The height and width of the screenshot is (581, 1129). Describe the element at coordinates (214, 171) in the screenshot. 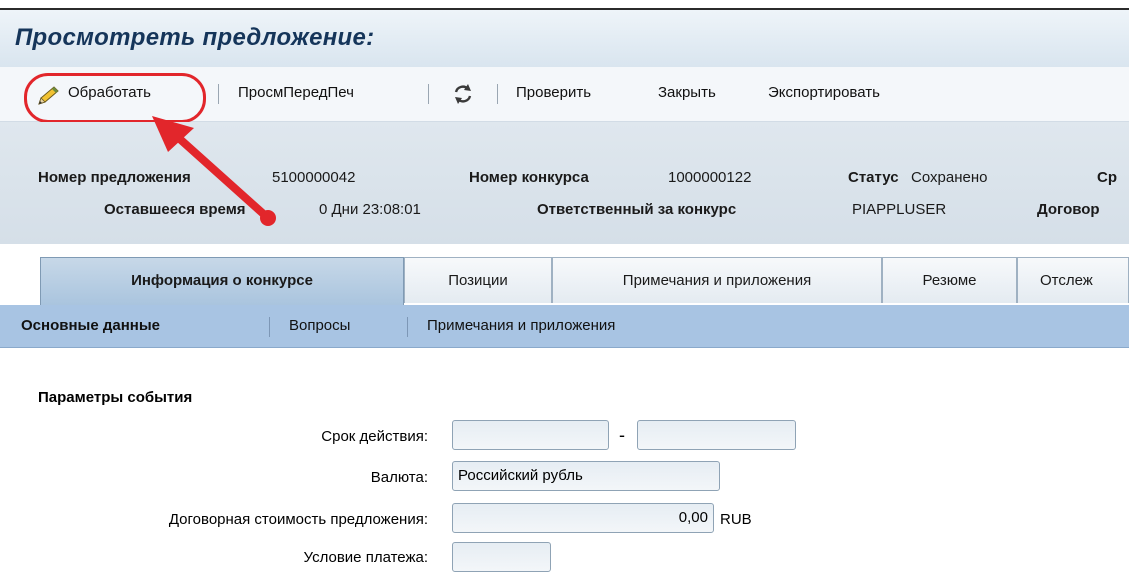

I see `annotation-arrow-icon` at that location.